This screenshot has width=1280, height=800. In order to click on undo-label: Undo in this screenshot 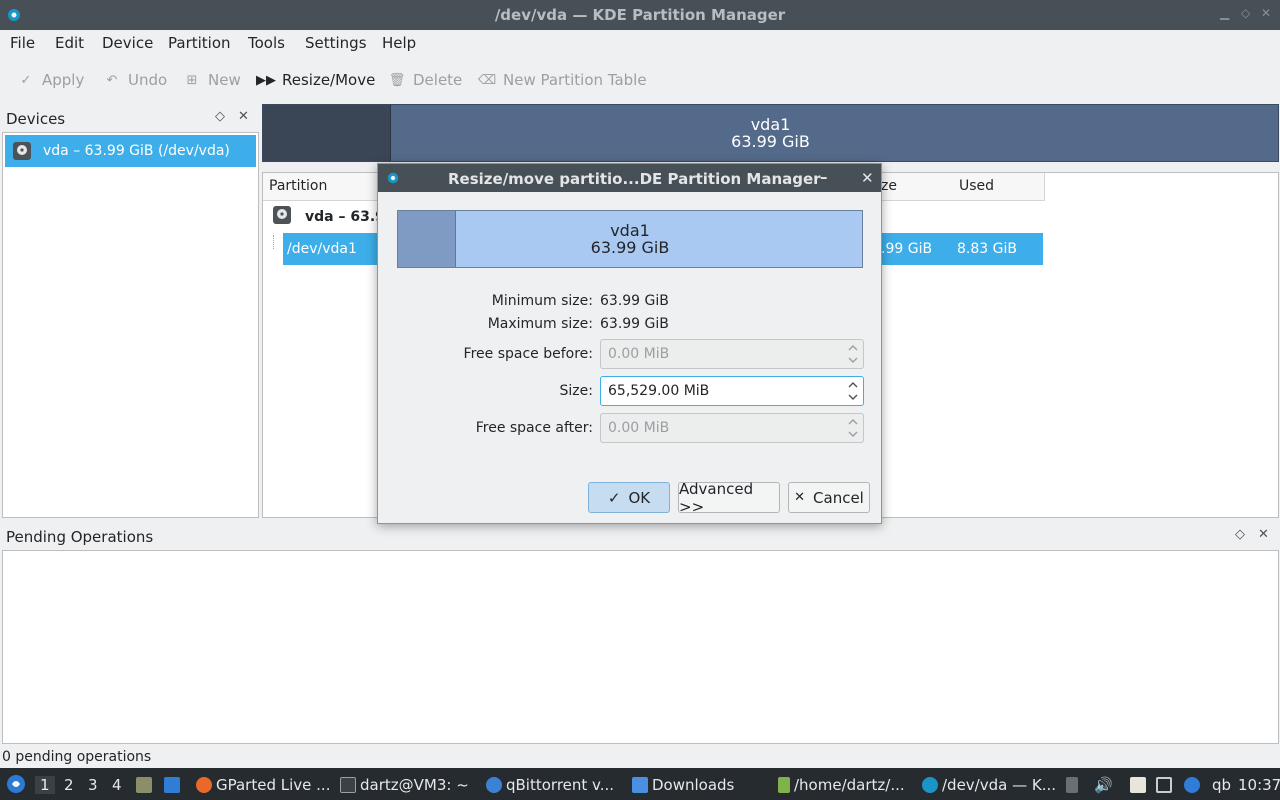, I will do `click(148, 80)`.